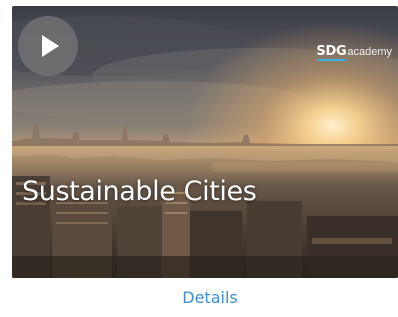 This screenshot has width=398, height=317. I want to click on play-icon, so click(50, 46).